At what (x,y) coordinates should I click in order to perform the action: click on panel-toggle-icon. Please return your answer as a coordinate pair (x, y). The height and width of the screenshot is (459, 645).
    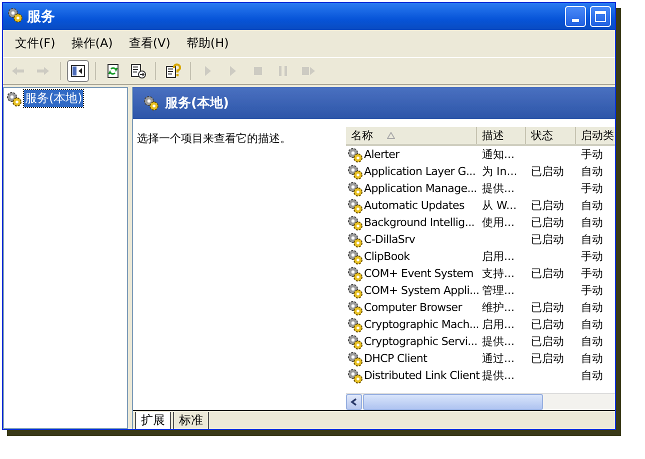
    Looking at the image, I should click on (78, 71).